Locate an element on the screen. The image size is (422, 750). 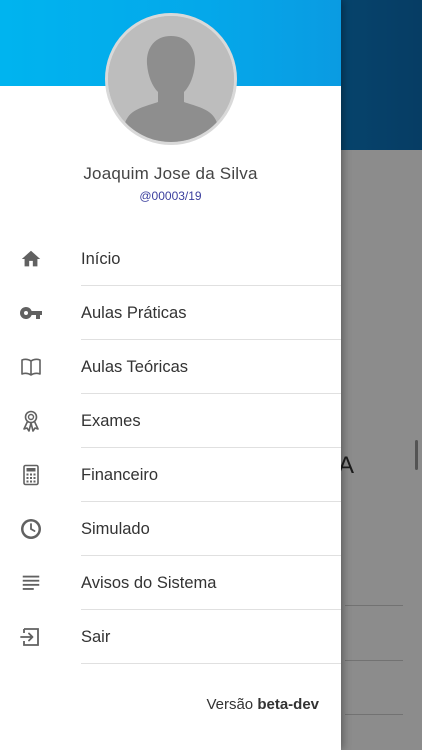
user-name: Joaquim Jose da Silva is located at coordinates (170, 173).